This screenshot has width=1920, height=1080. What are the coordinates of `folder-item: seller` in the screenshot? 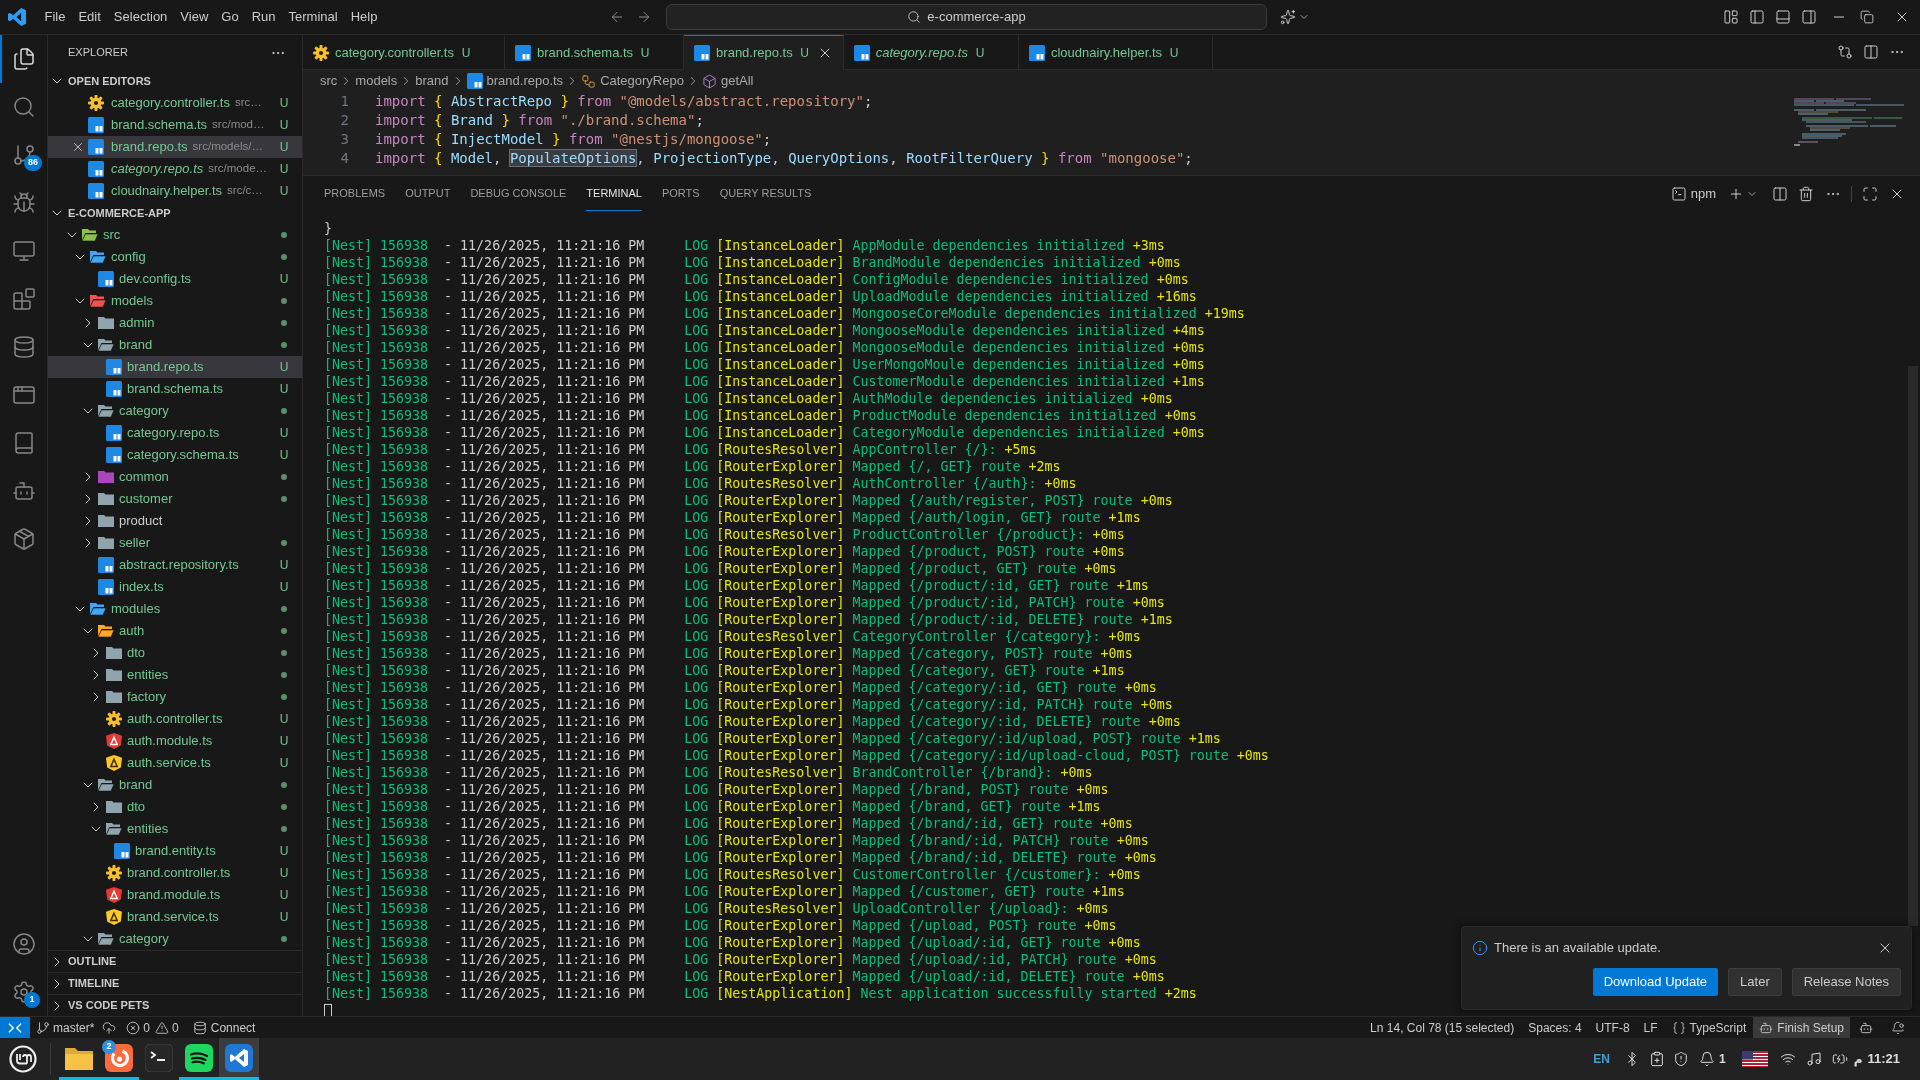 It's located at (175, 543).